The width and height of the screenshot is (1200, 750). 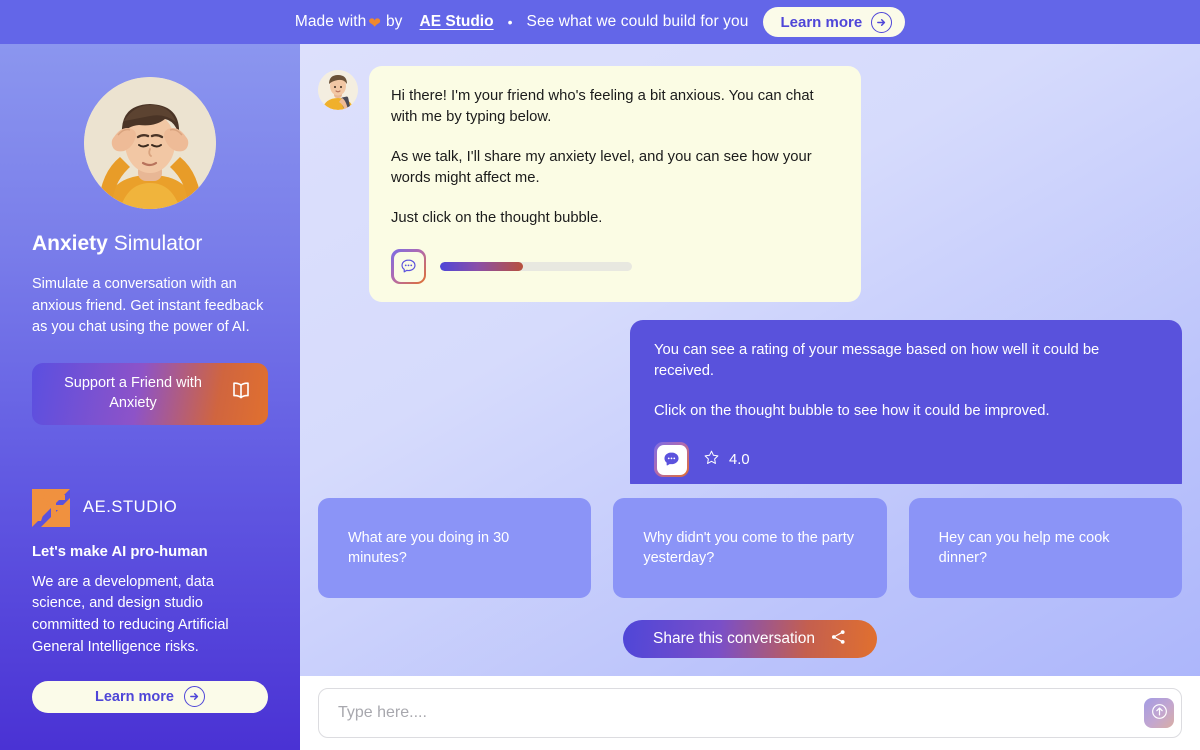 I want to click on share-conversation-button: Share this conversation, so click(x=750, y=639).